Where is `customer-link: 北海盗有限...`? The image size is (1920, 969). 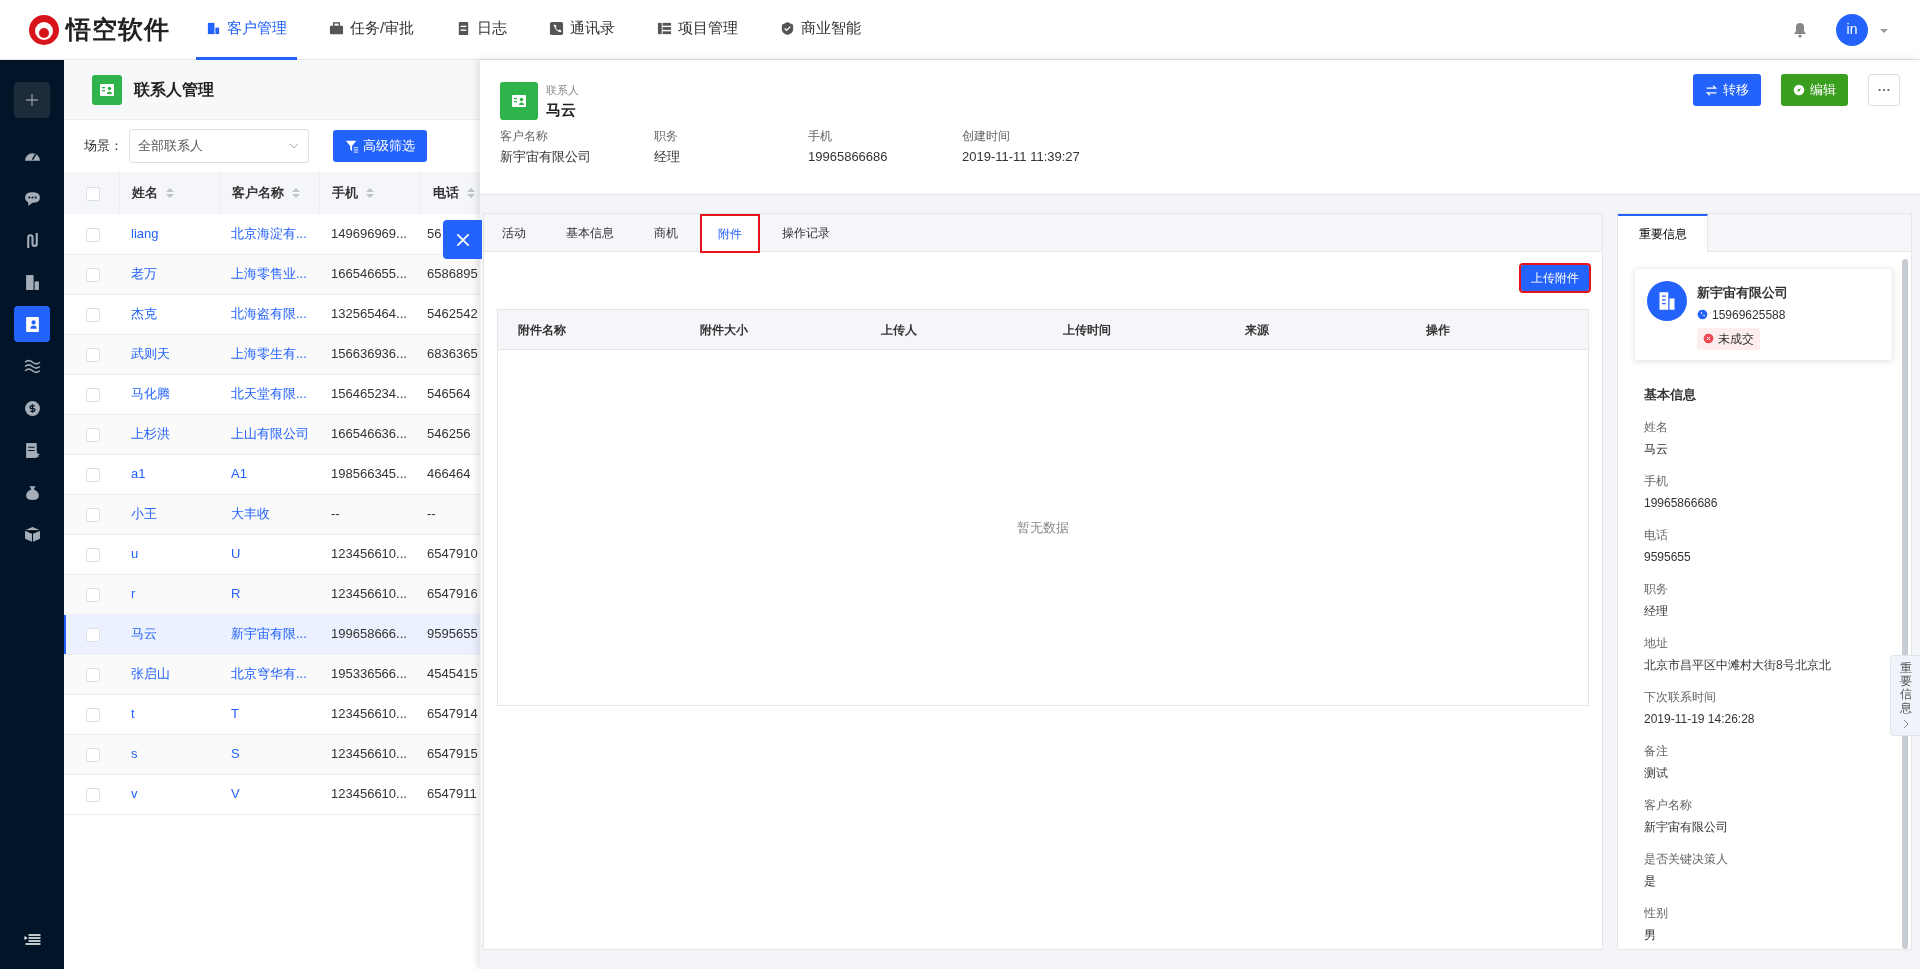
customer-link: 北海盗有限... is located at coordinates (269, 314).